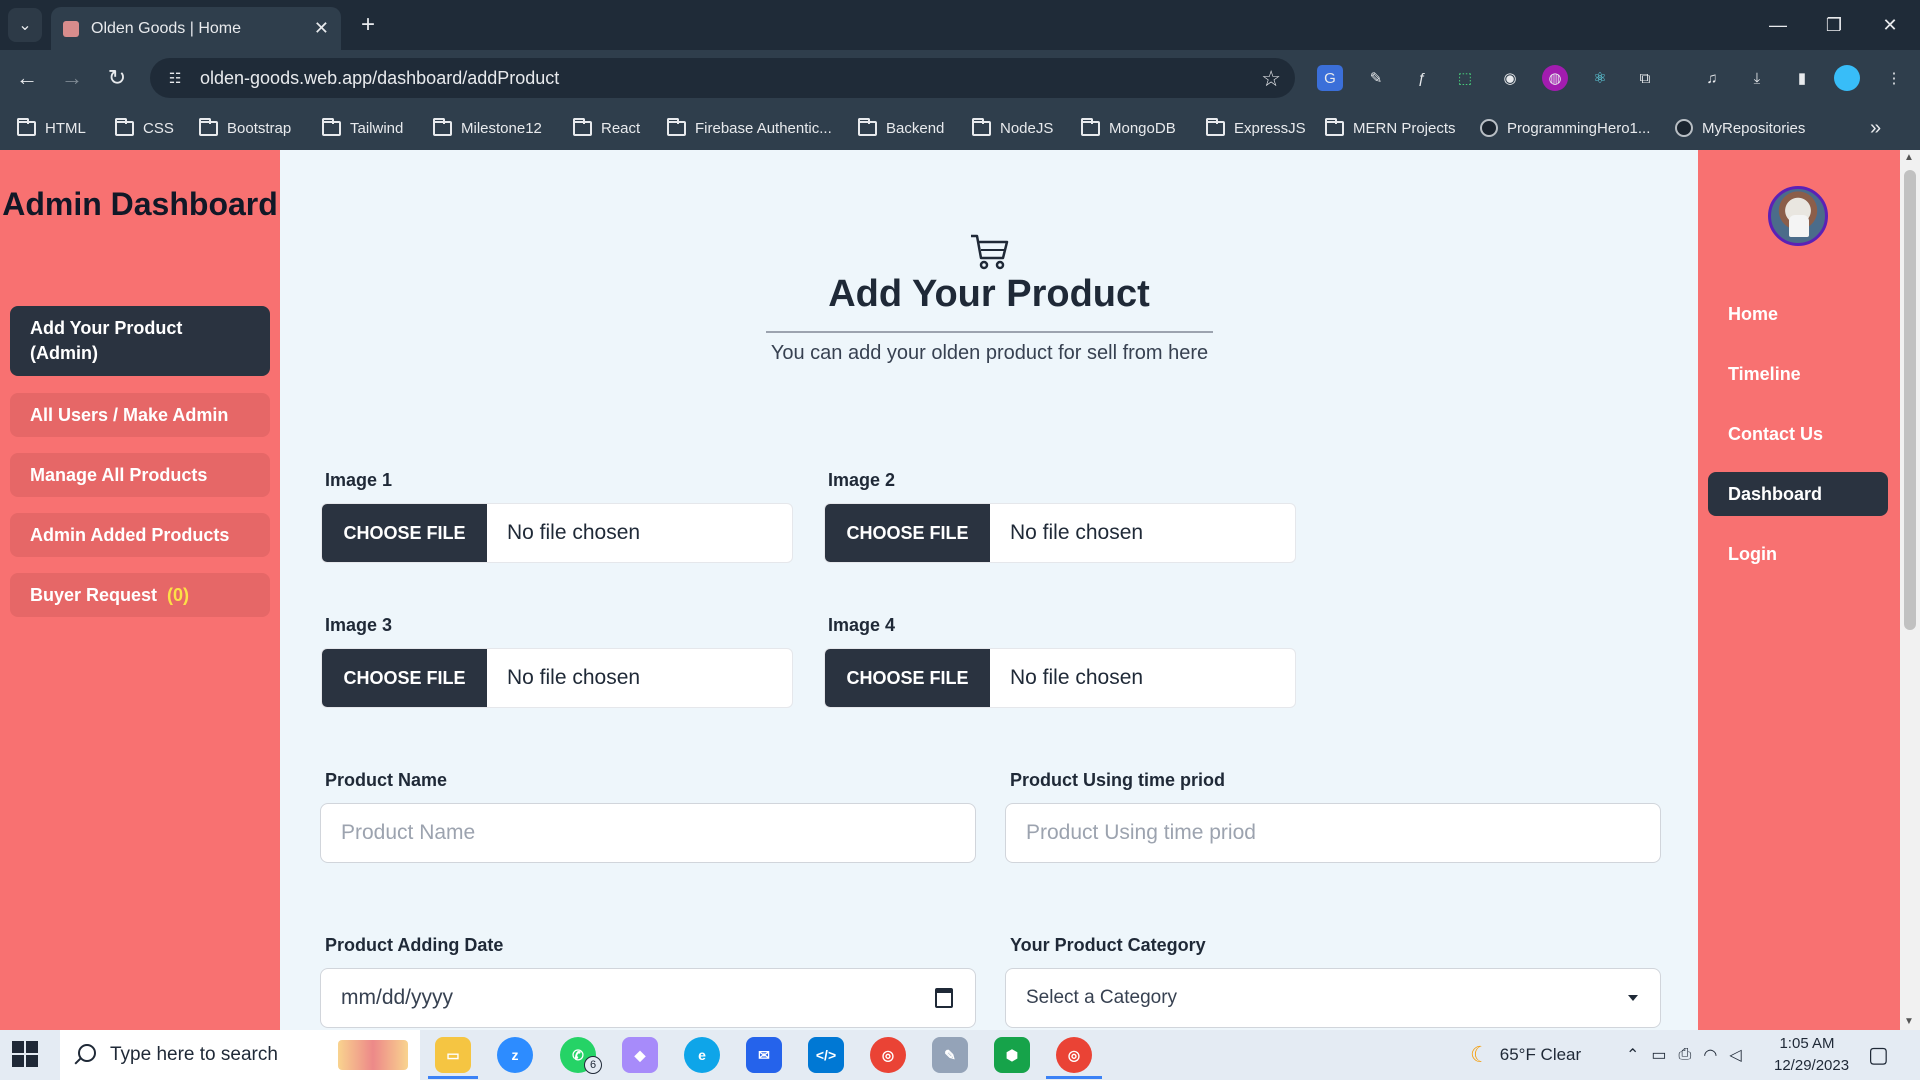 This screenshot has height=1080, width=1920. What do you see at coordinates (1600, 78) in the screenshot?
I see `react-devtools-icon: ⚛` at bounding box center [1600, 78].